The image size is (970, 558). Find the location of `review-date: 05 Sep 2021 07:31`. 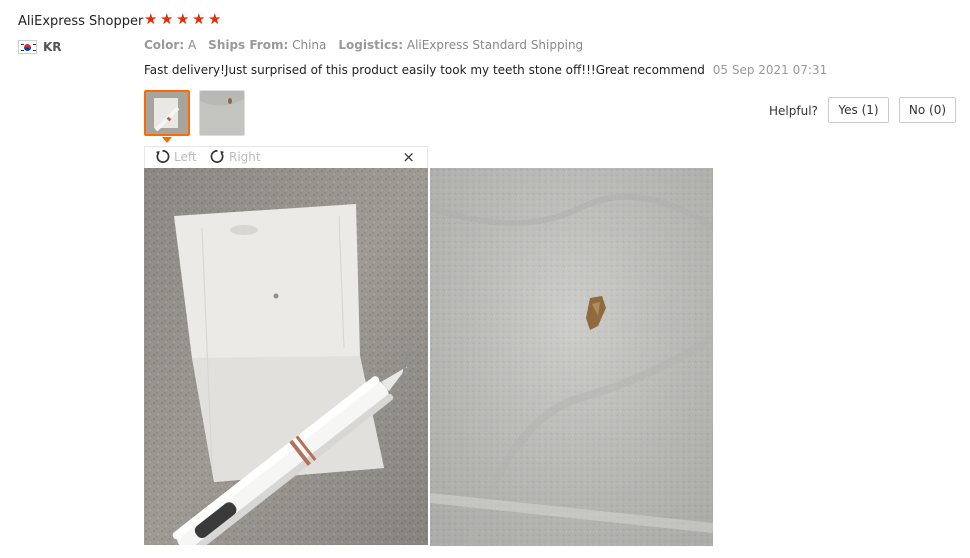

review-date: 05 Sep 2021 07:31 is located at coordinates (770, 70).